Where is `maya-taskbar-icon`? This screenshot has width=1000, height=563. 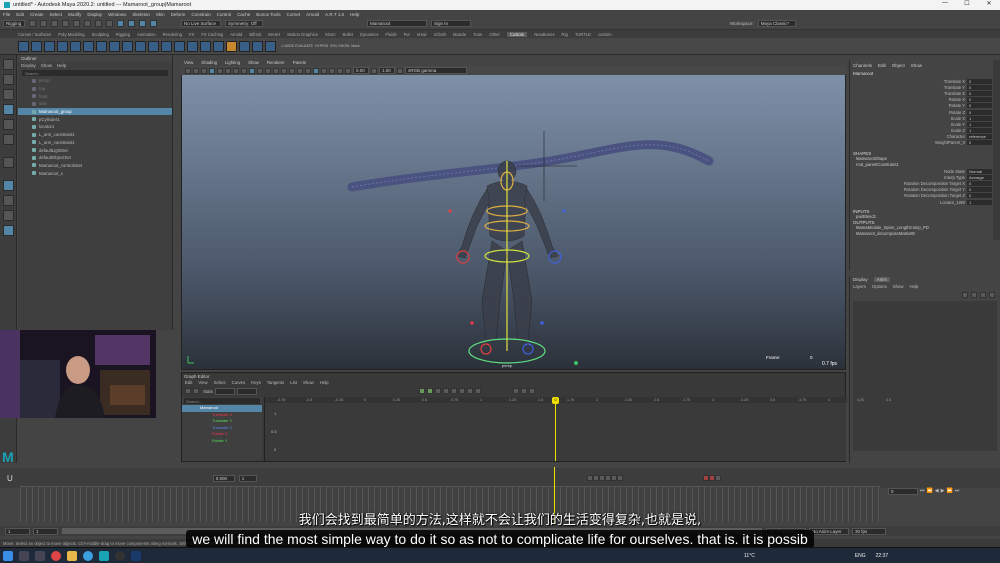 maya-taskbar-icon is located at coordinates (104, 555).